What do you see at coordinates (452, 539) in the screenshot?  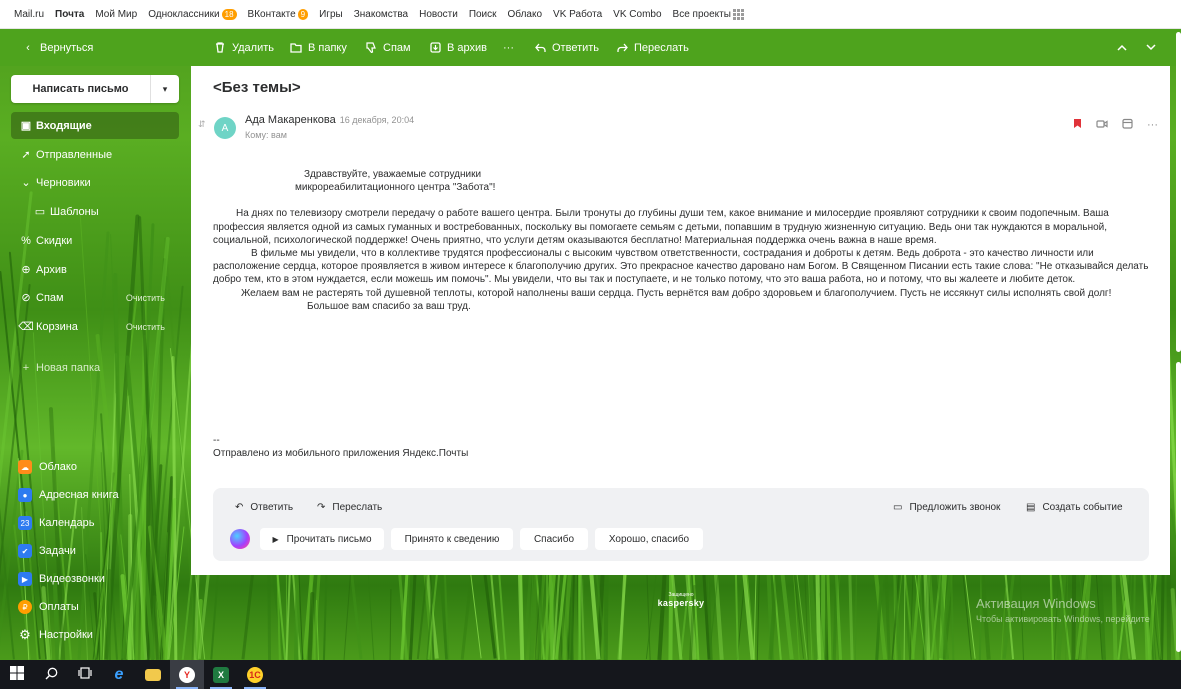 I see `quick-answer-chip: Принято к сведению` at bounding box center [452, 539].